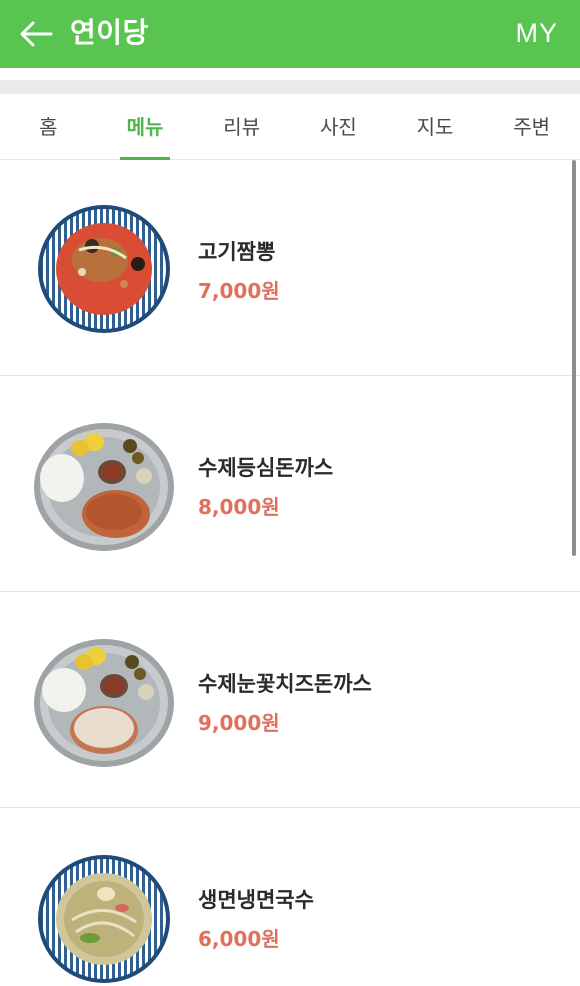  I want to click on tab-photos: 사진, so click(338, 126).